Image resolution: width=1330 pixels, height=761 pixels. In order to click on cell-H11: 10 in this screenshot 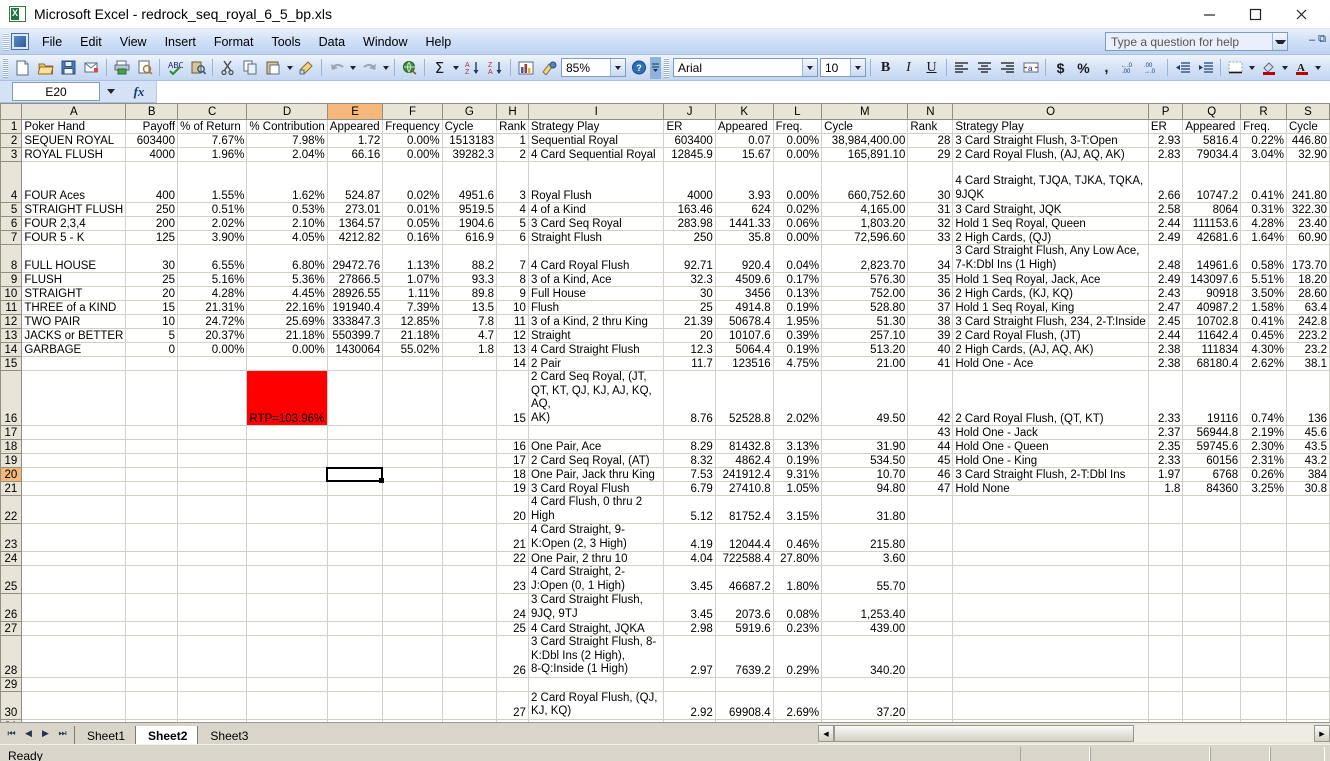, I will do `click(512, 307)`.